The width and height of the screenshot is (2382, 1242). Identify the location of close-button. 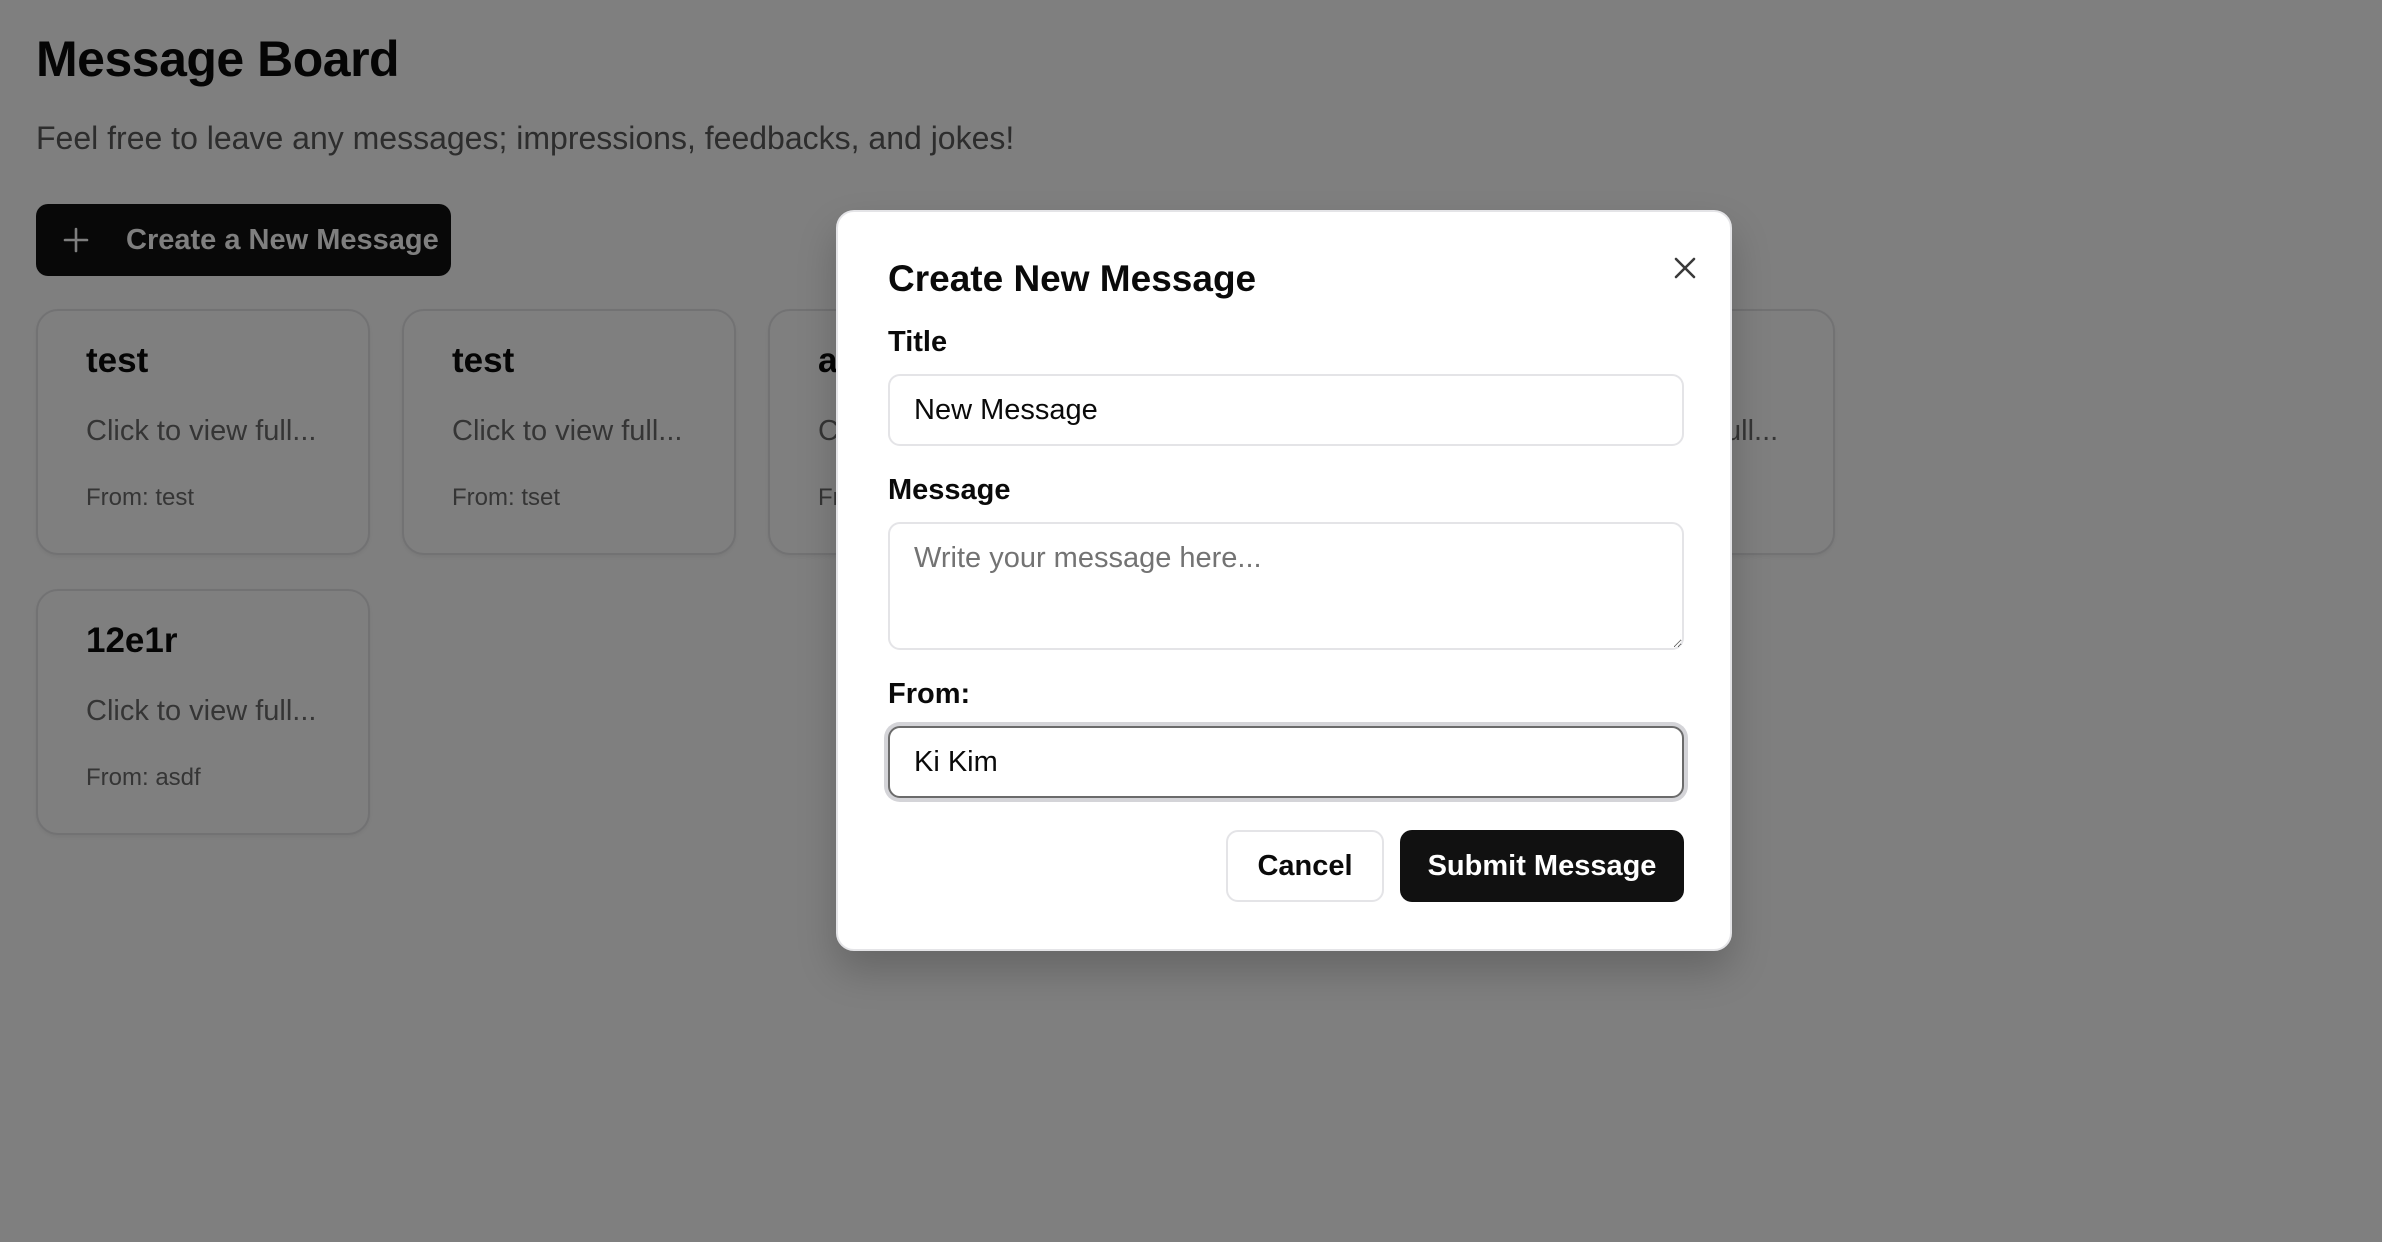
(1685, 268).